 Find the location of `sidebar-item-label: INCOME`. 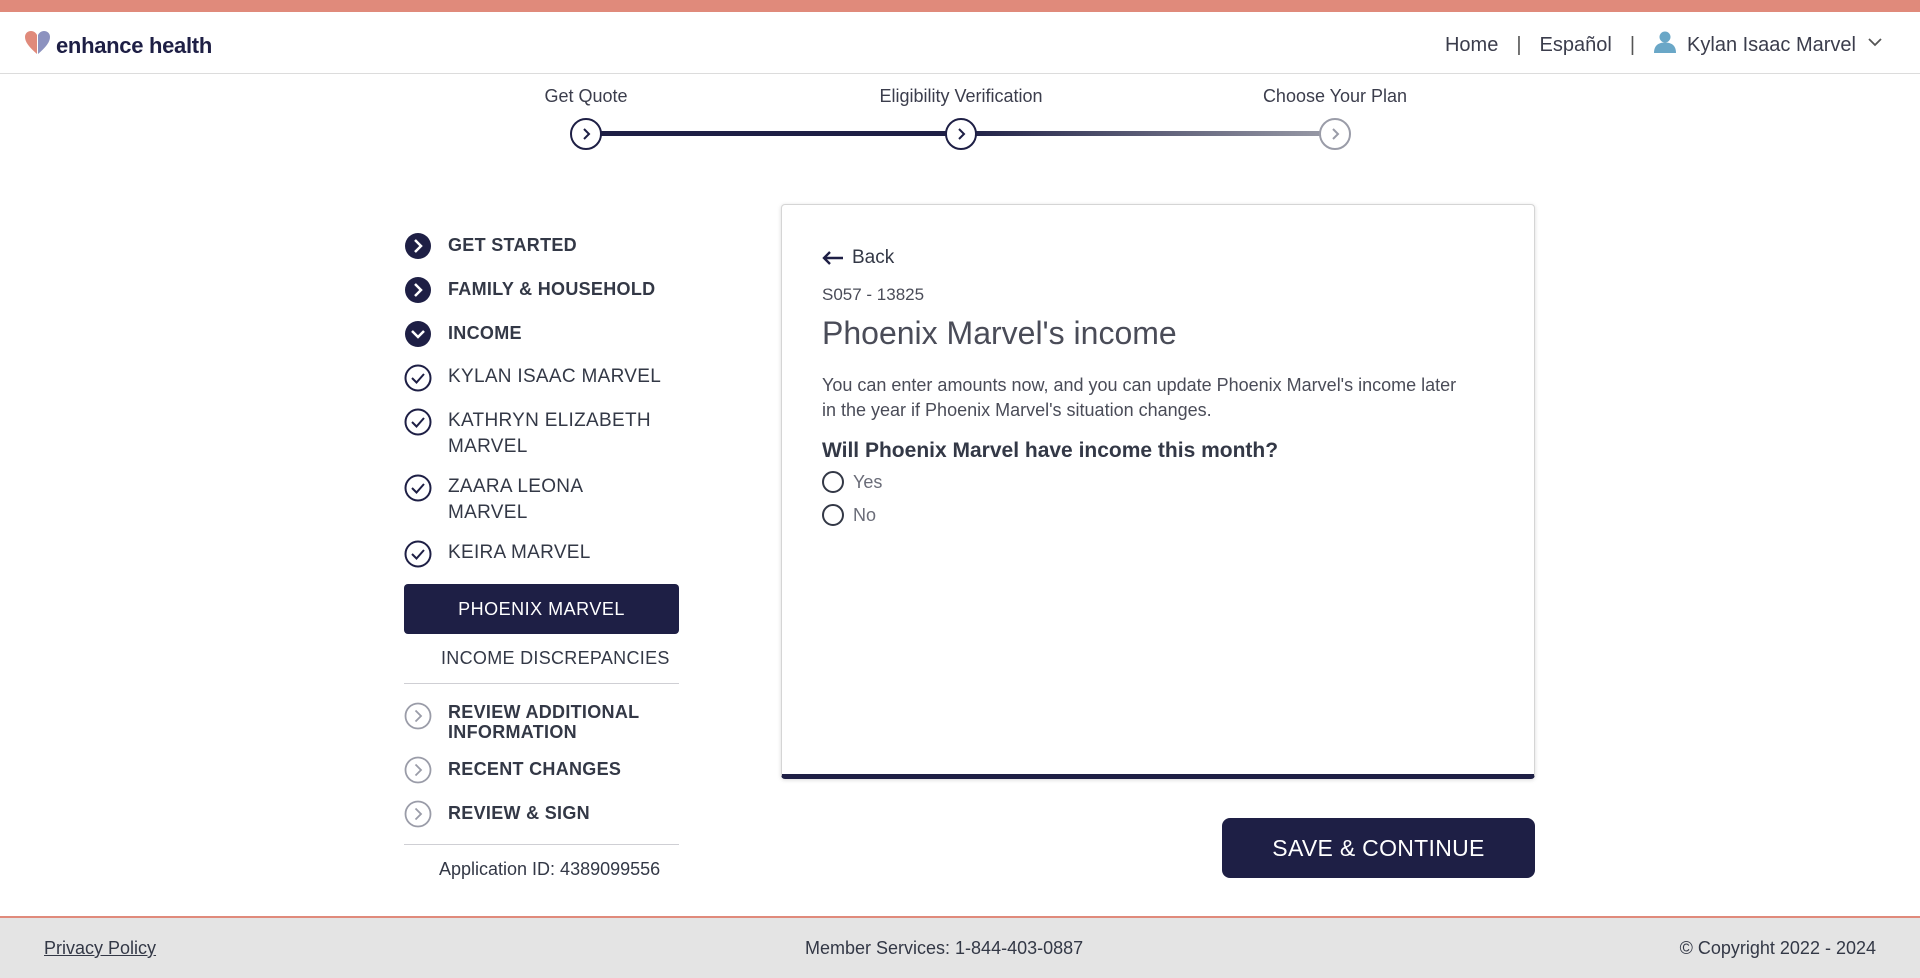

sidebar-item-label: INCOME is located at coordinates (485, 333).